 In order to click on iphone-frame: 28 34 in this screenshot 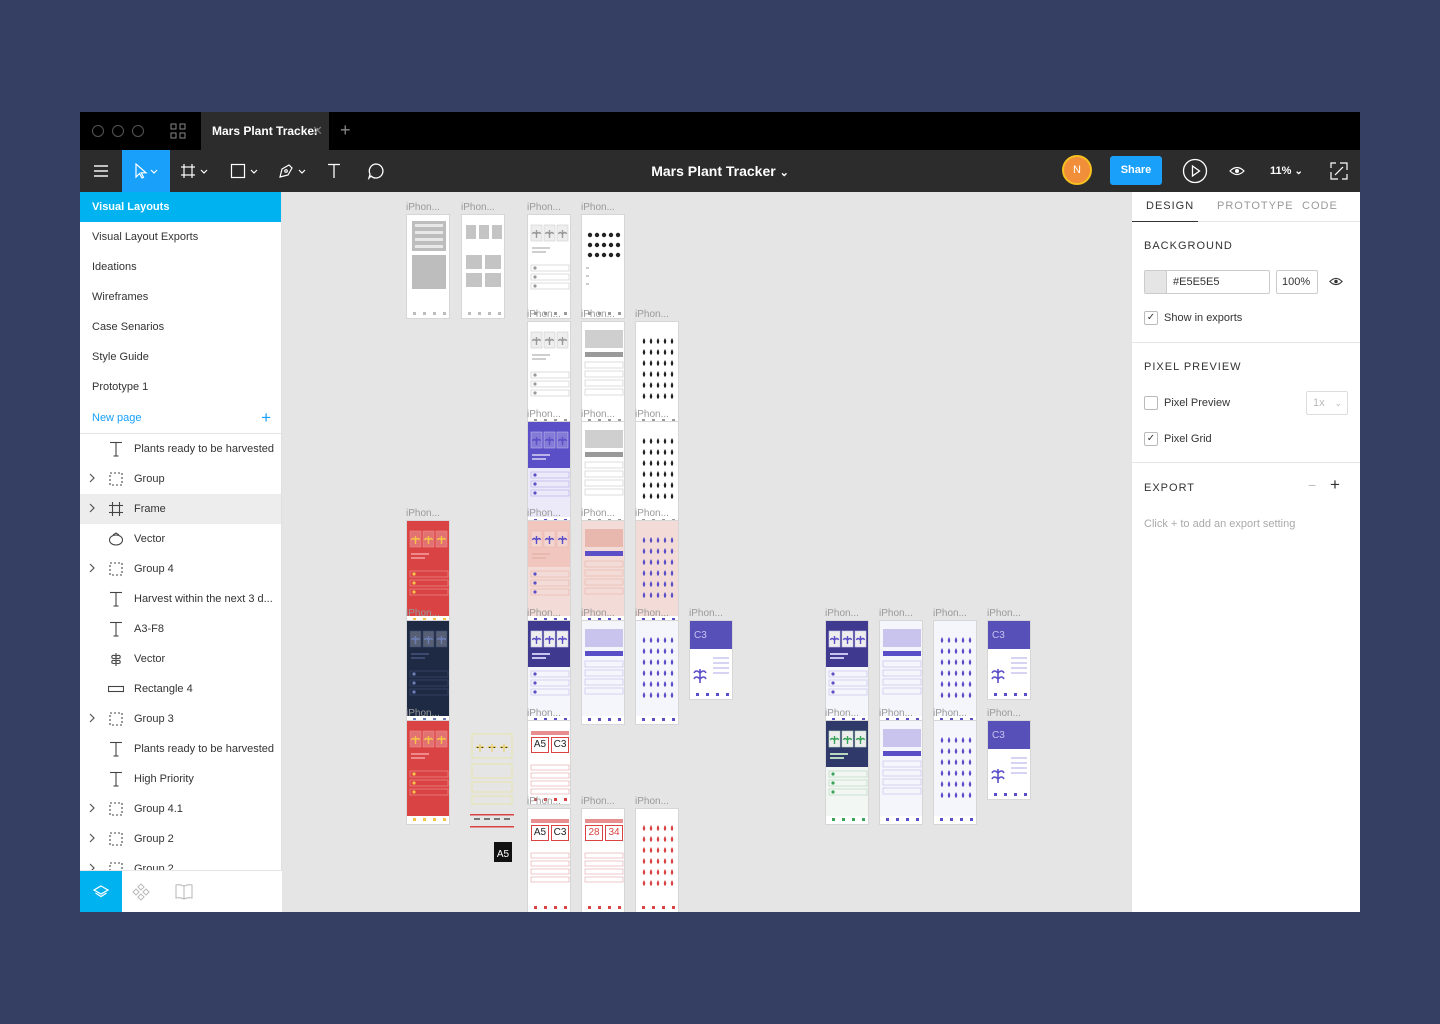, I will do `click(603, 860)`.